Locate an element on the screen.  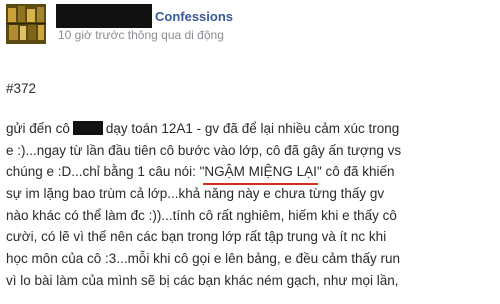
highlighted-quote: NGẬM MIỆNG LẠI is located at coordinates (260, 173).